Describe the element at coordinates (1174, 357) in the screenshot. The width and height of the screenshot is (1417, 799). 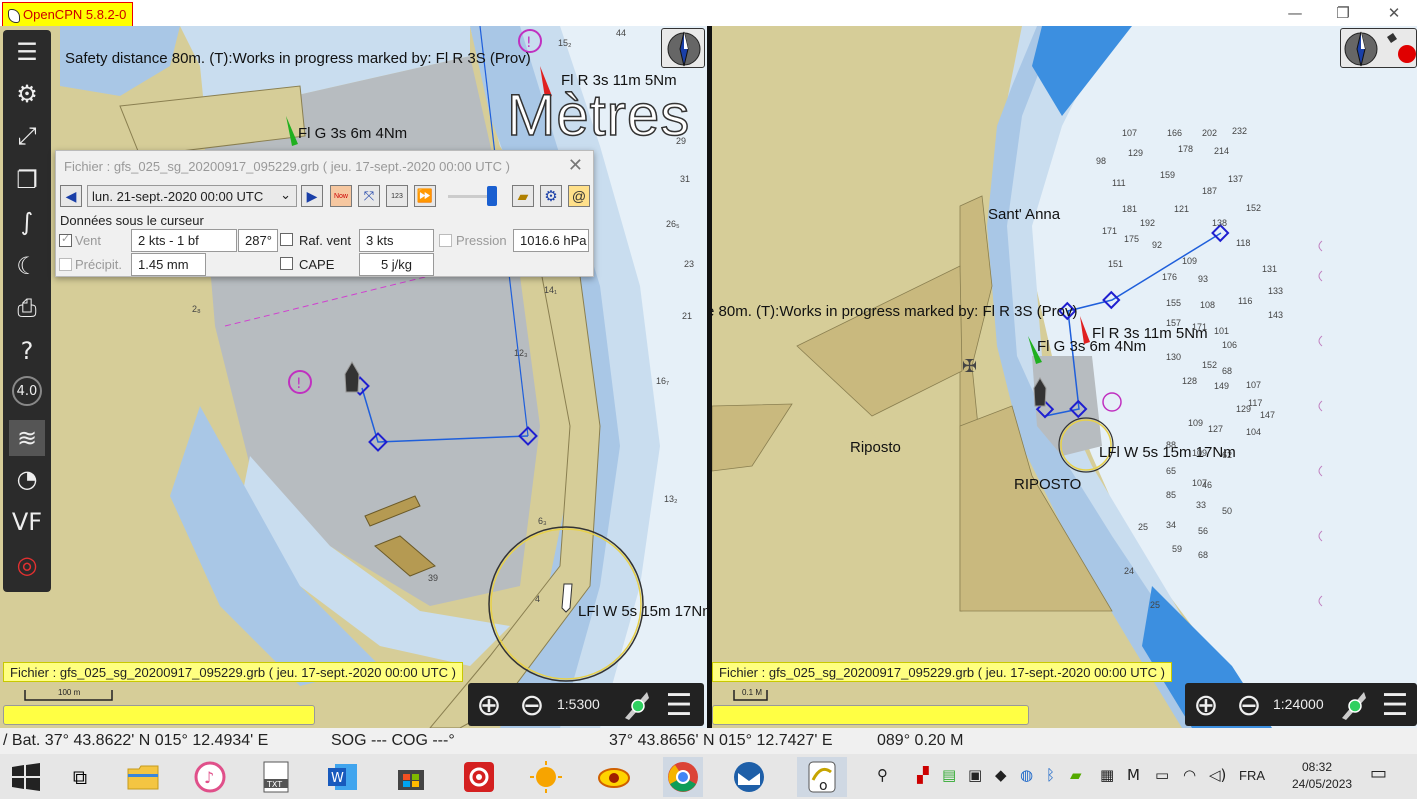
I see `depth-label: 130` at that location.